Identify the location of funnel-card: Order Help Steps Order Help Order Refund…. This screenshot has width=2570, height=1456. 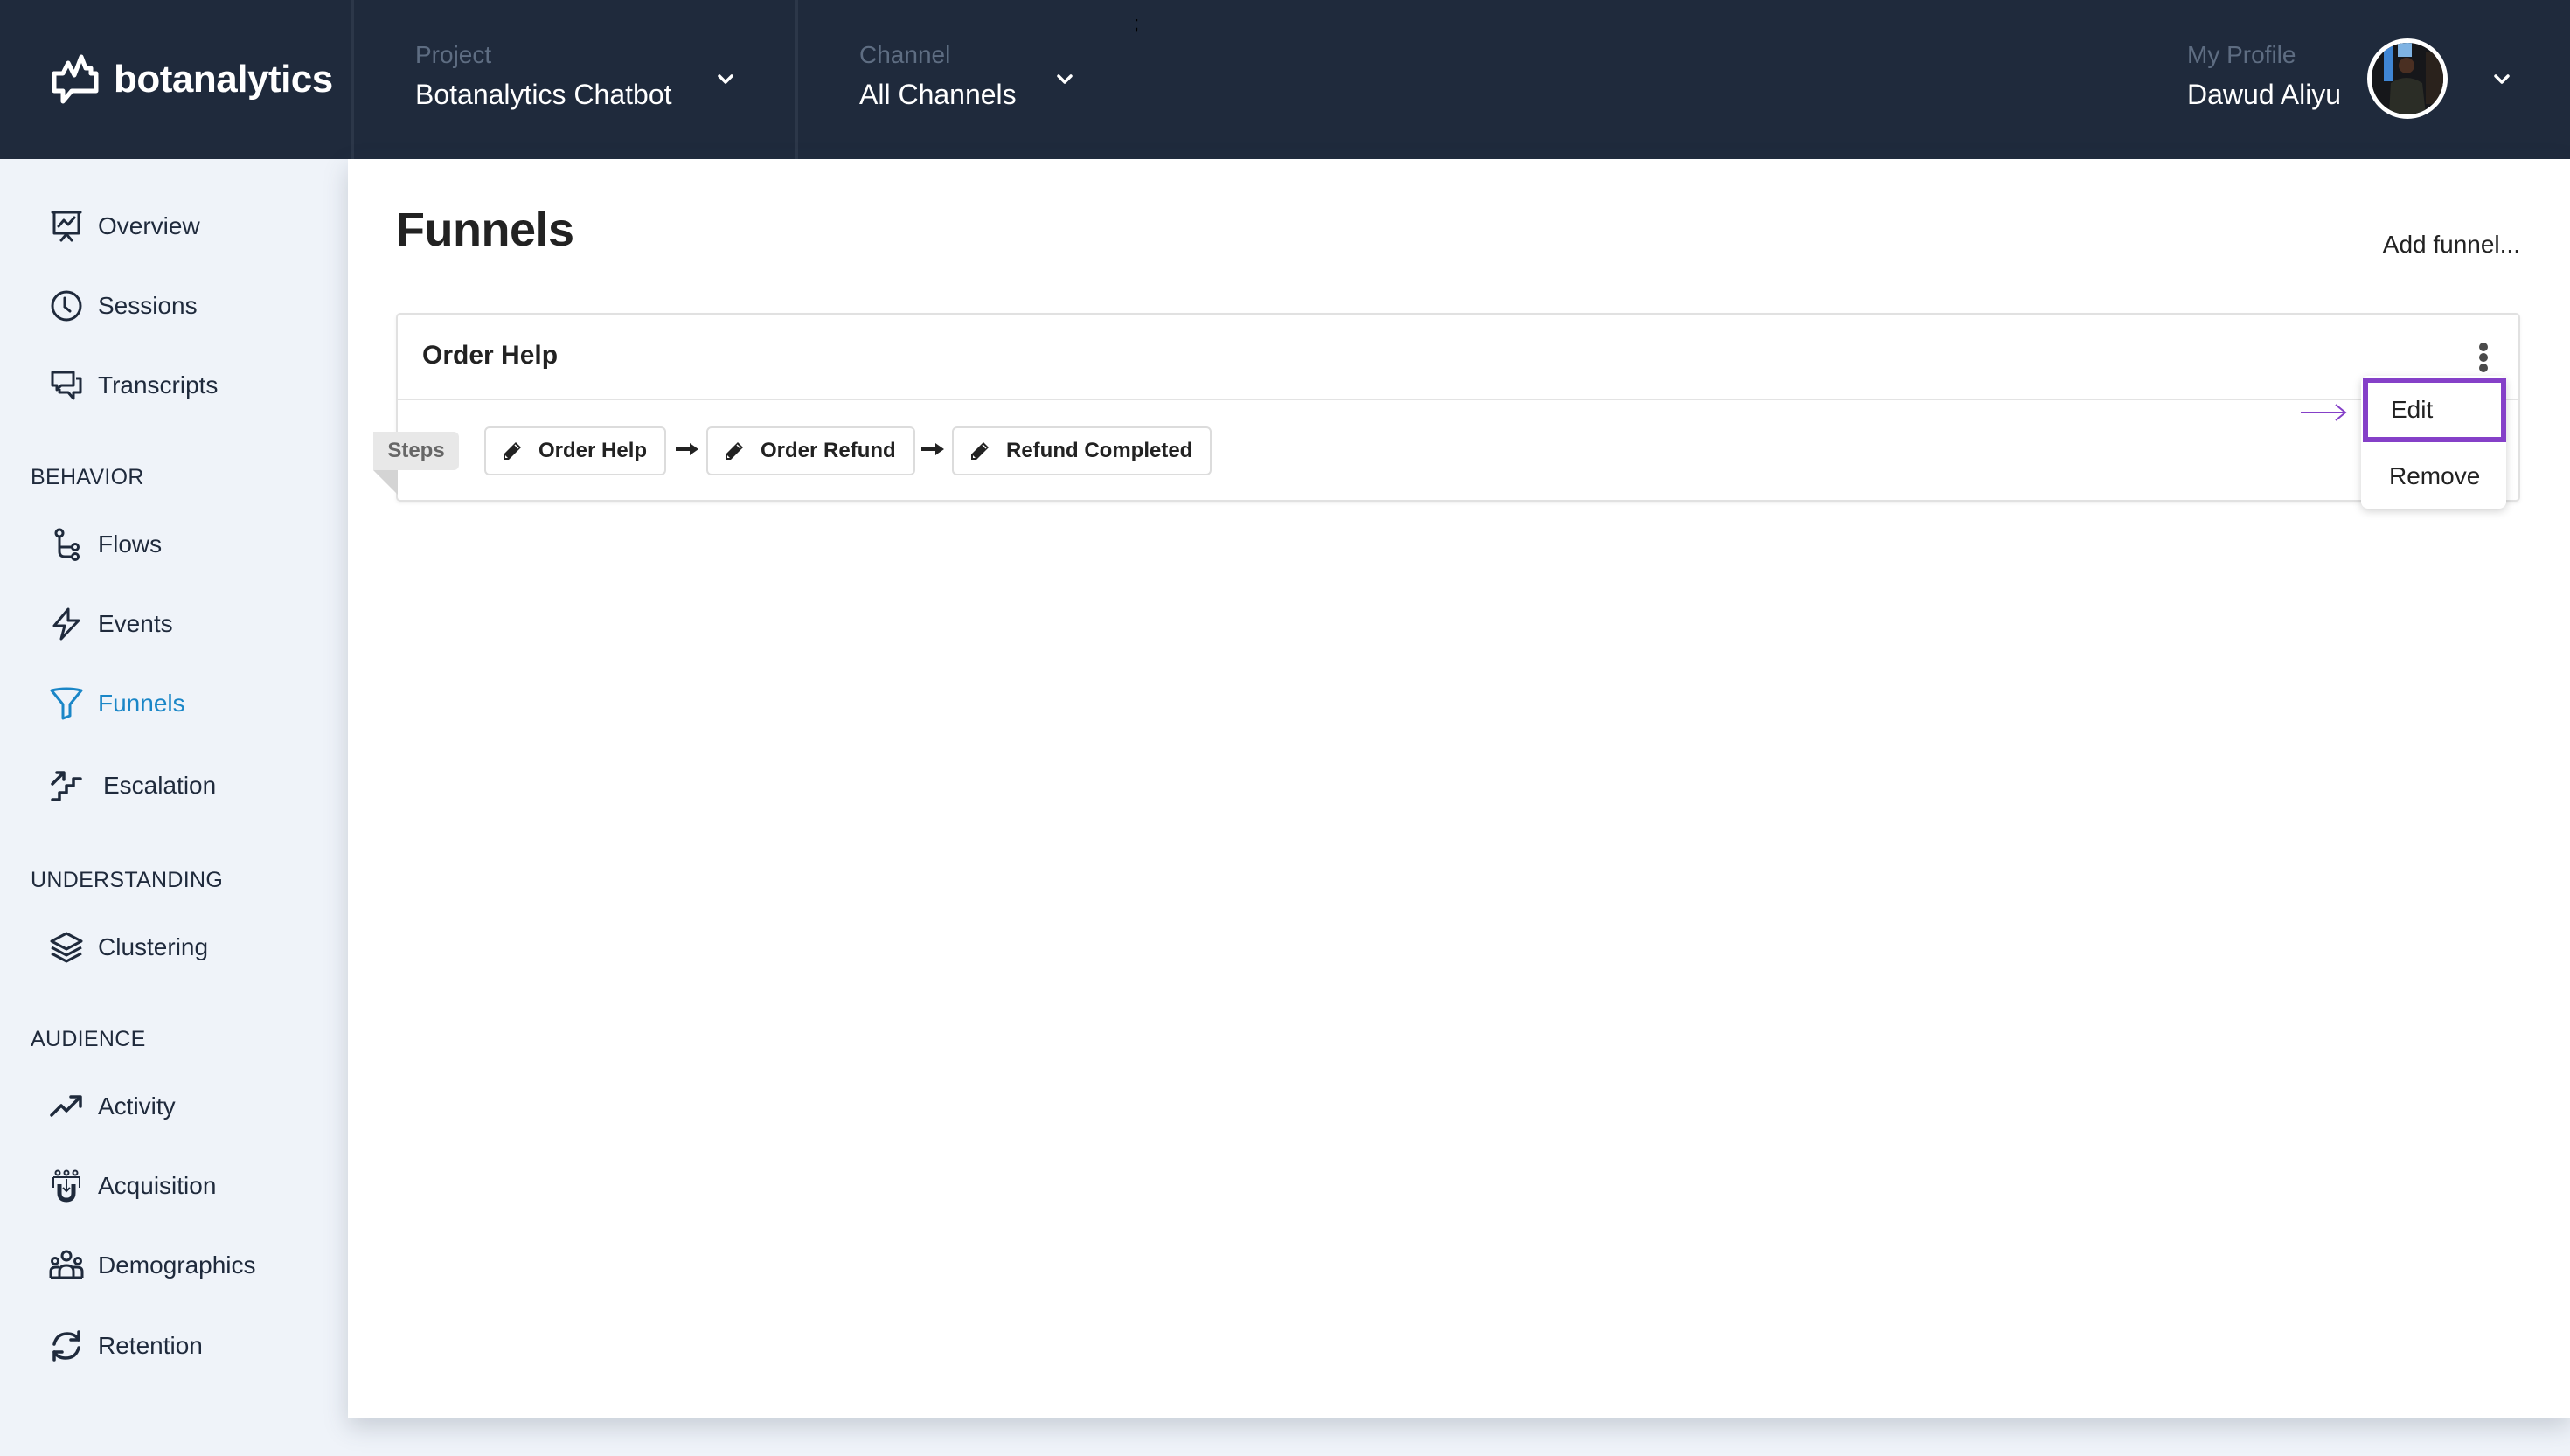
(1446, 407).